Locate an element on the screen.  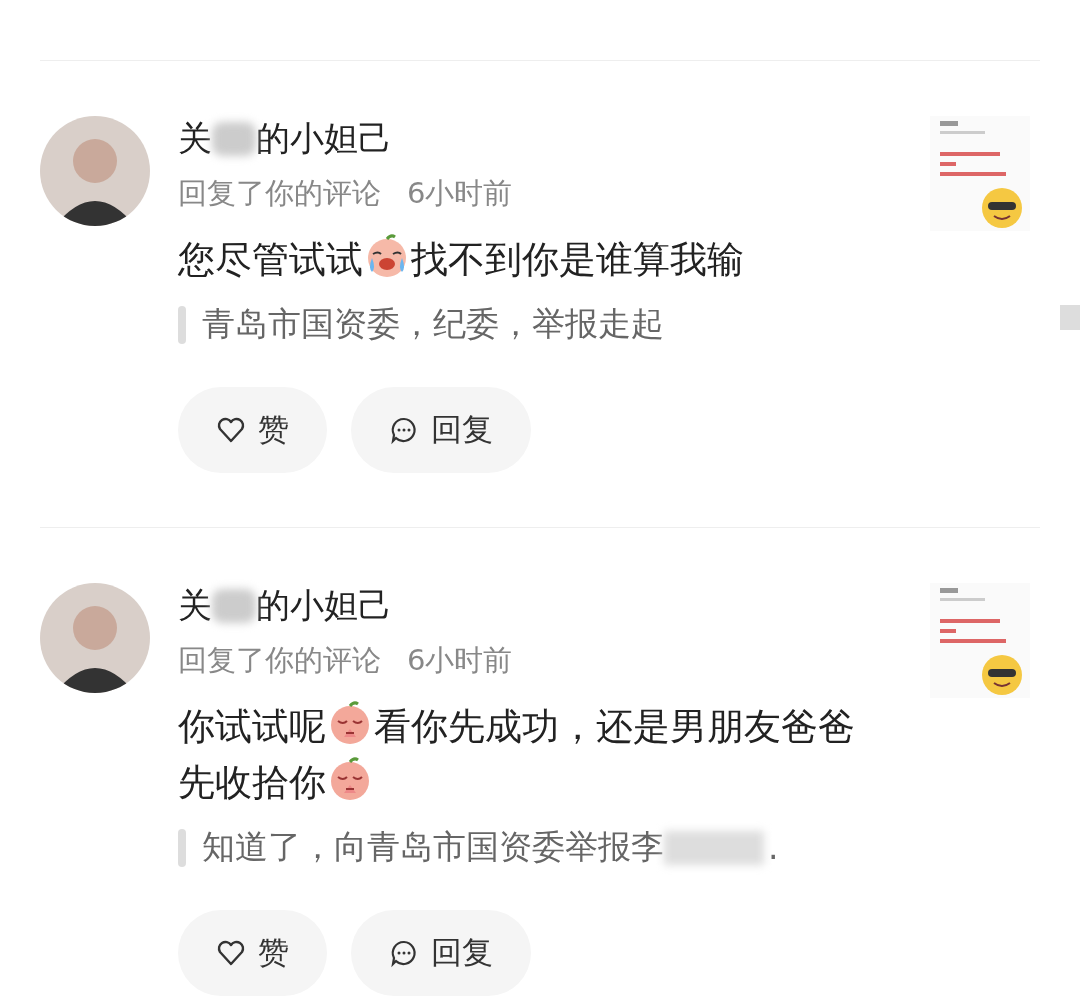
quoted-comment: 青岛市国资委，纪委，举报走起 is located at coordinates (433, 324).